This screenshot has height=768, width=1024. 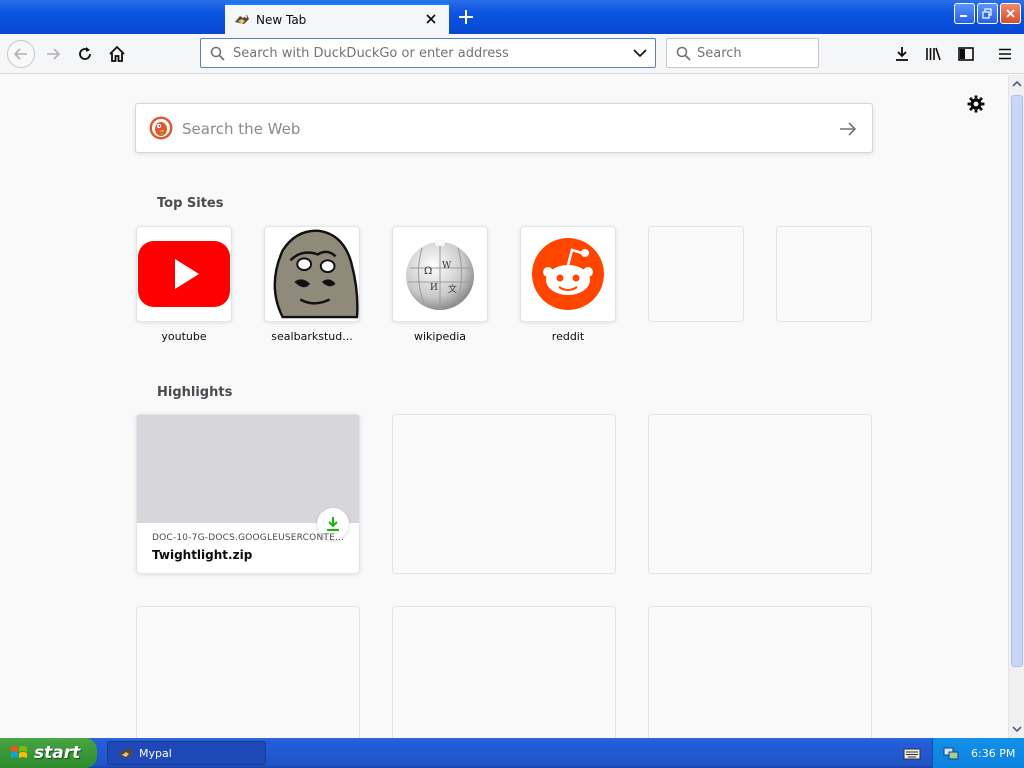 What do you see at coordinates (752, 53) in the screenshot?
I see `search-input` at bounding box center [752, 53].